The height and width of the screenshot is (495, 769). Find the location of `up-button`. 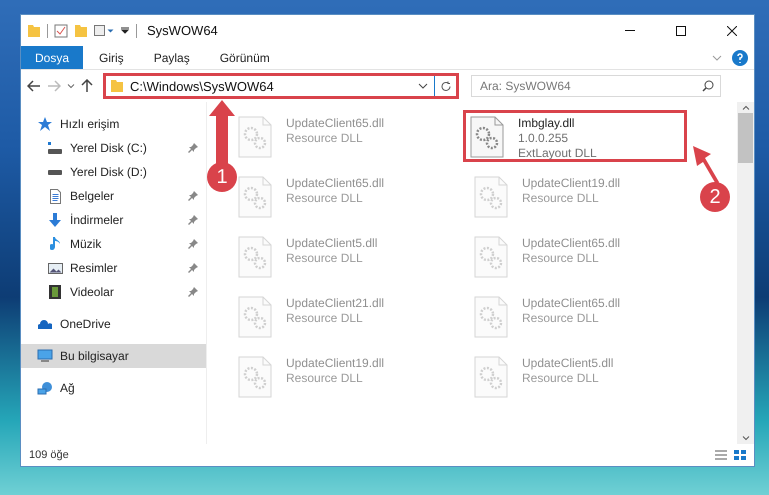

up-button is located at coordinates (87, 86).